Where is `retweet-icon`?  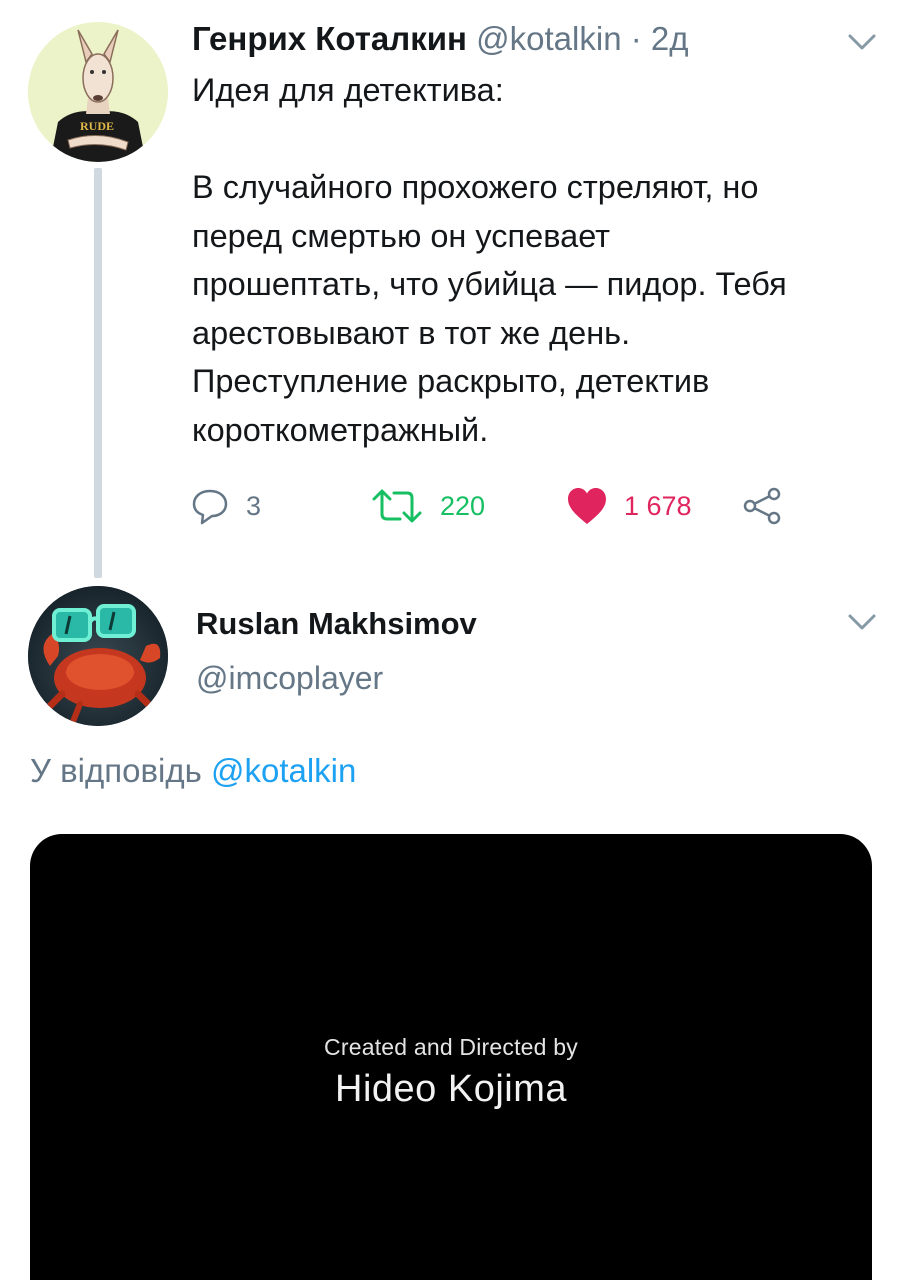 retweet-icon is located at coordinates (397, 506).